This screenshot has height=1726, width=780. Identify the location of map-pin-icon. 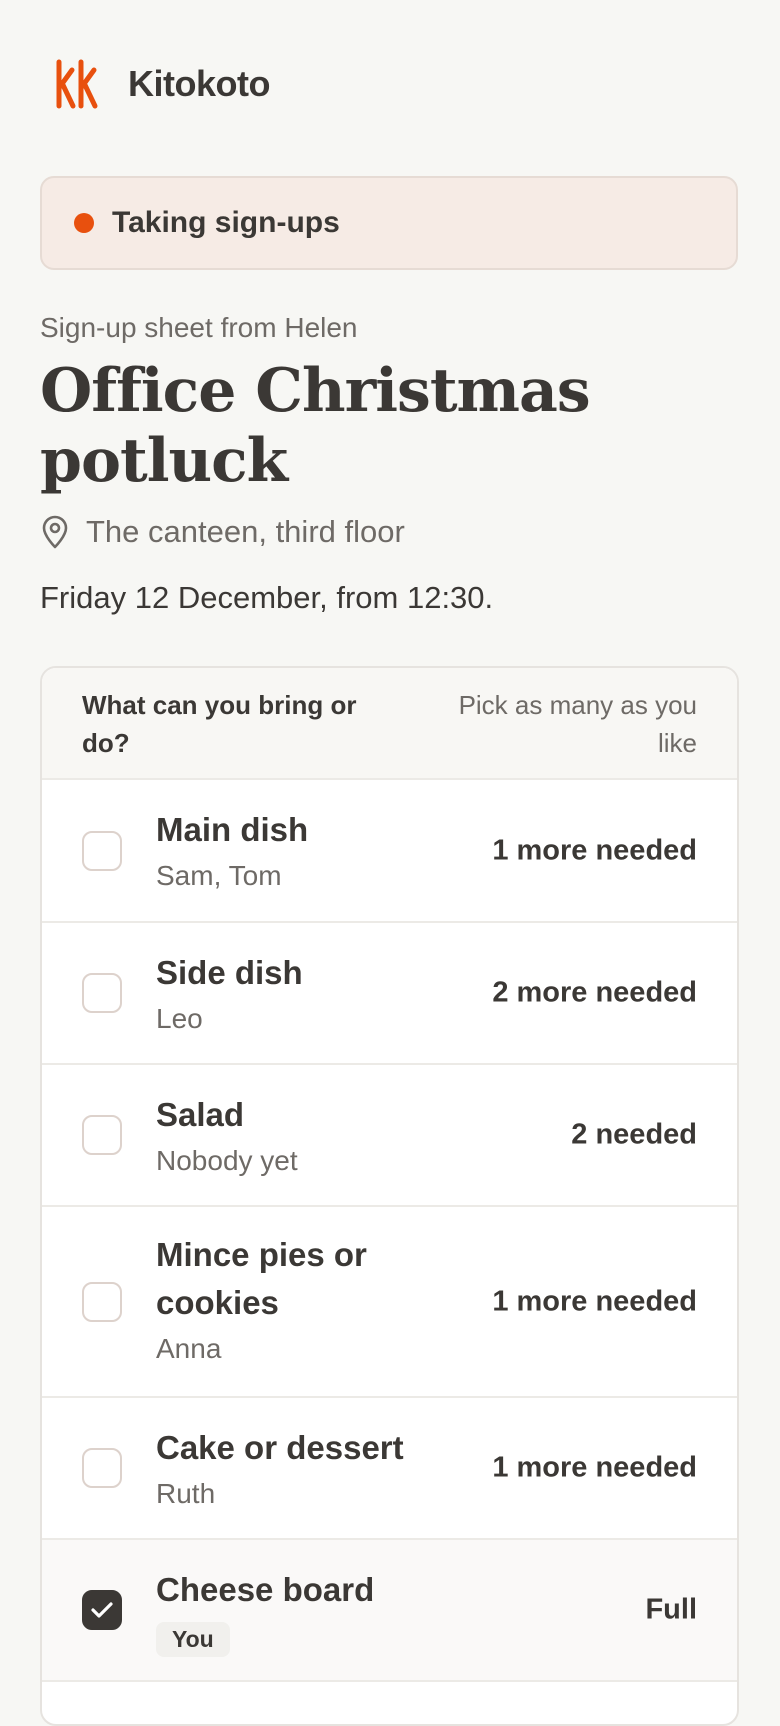
(55, 532).